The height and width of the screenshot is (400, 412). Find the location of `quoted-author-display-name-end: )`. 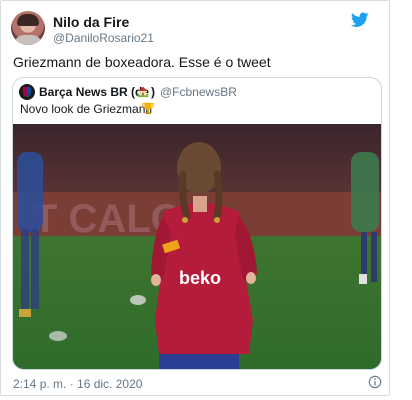

quoted-author-display-name-end: ) is located at coordinates (153, 92).